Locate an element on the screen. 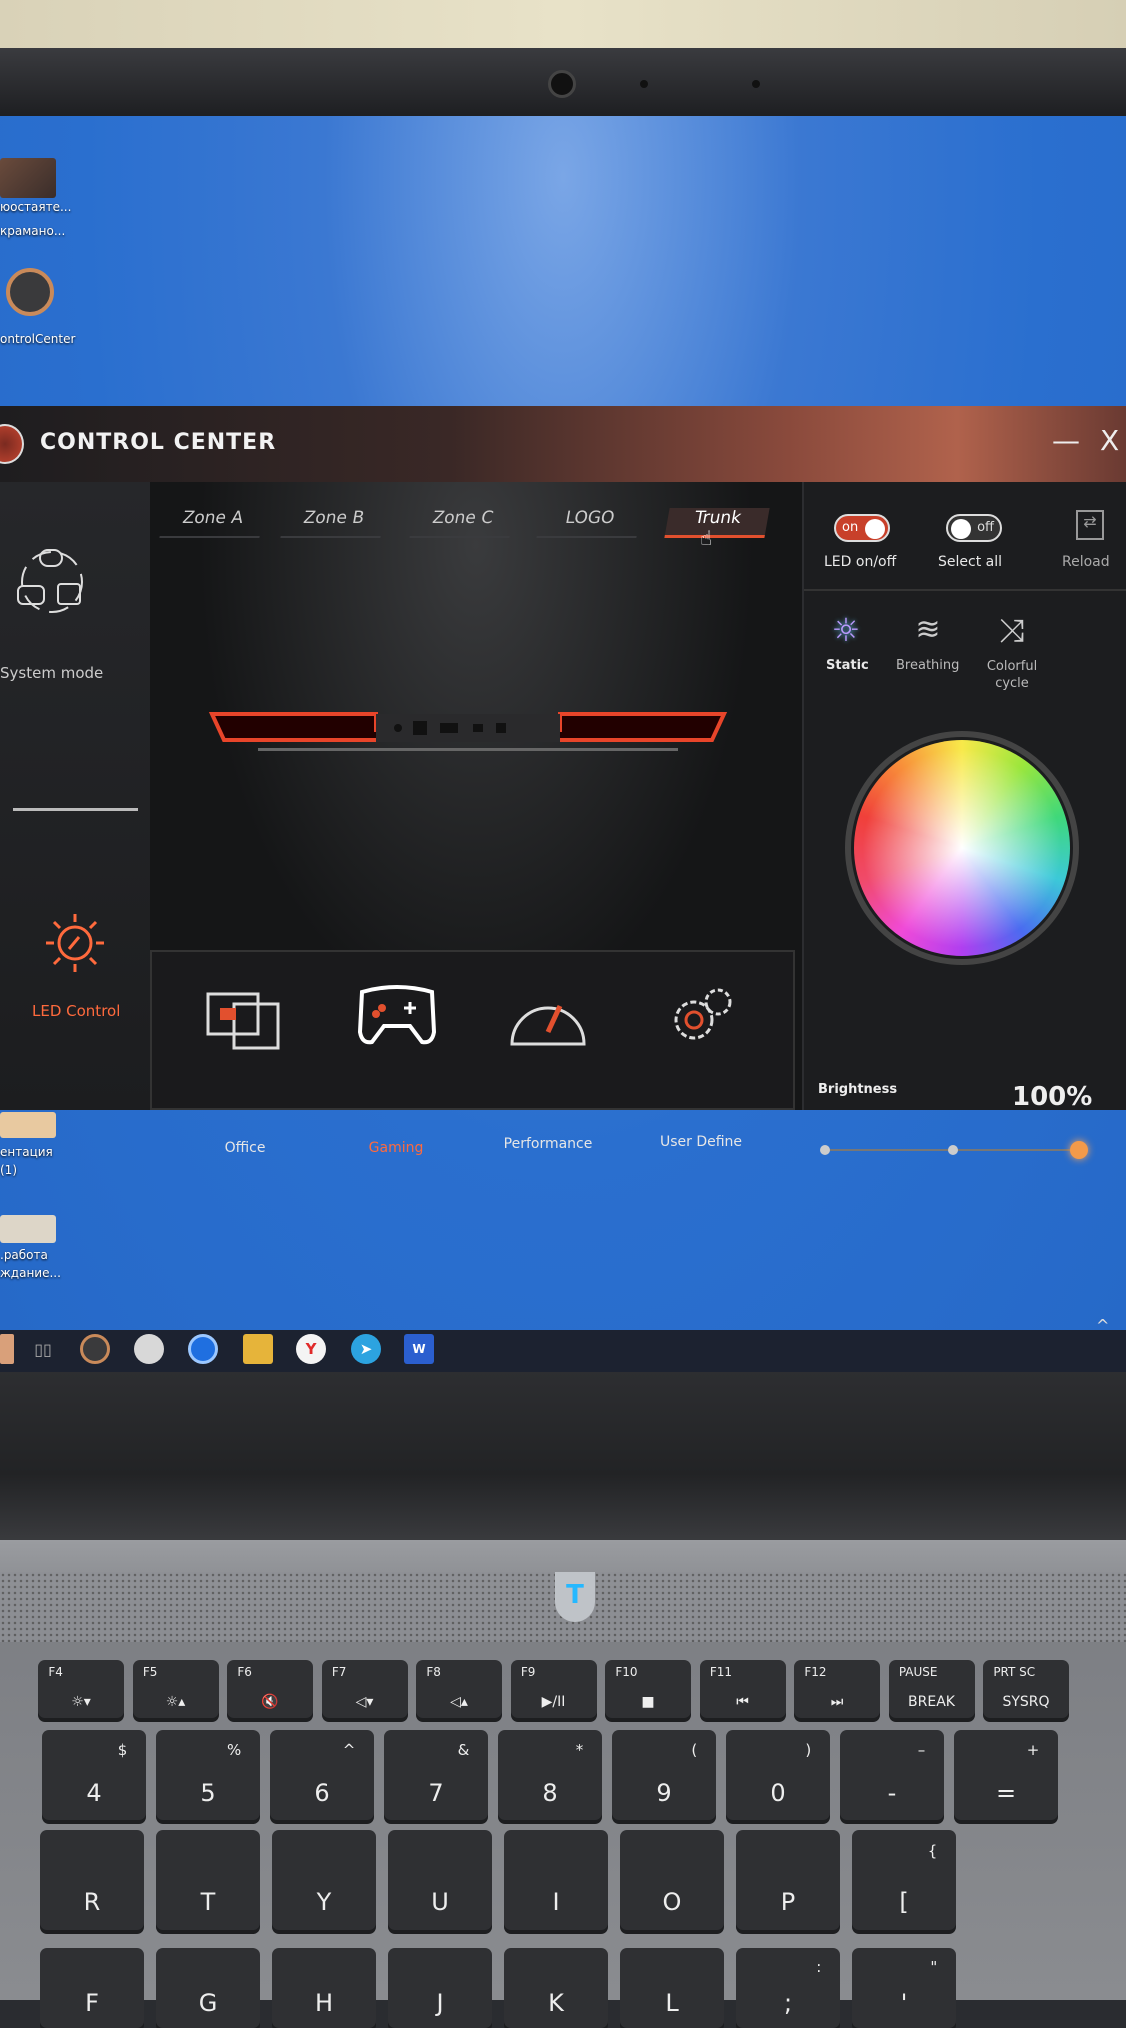 The height and width of the screenshot is (2028, 1126). mode-label-user-define: User Define is located at coordinates (701, 1142).